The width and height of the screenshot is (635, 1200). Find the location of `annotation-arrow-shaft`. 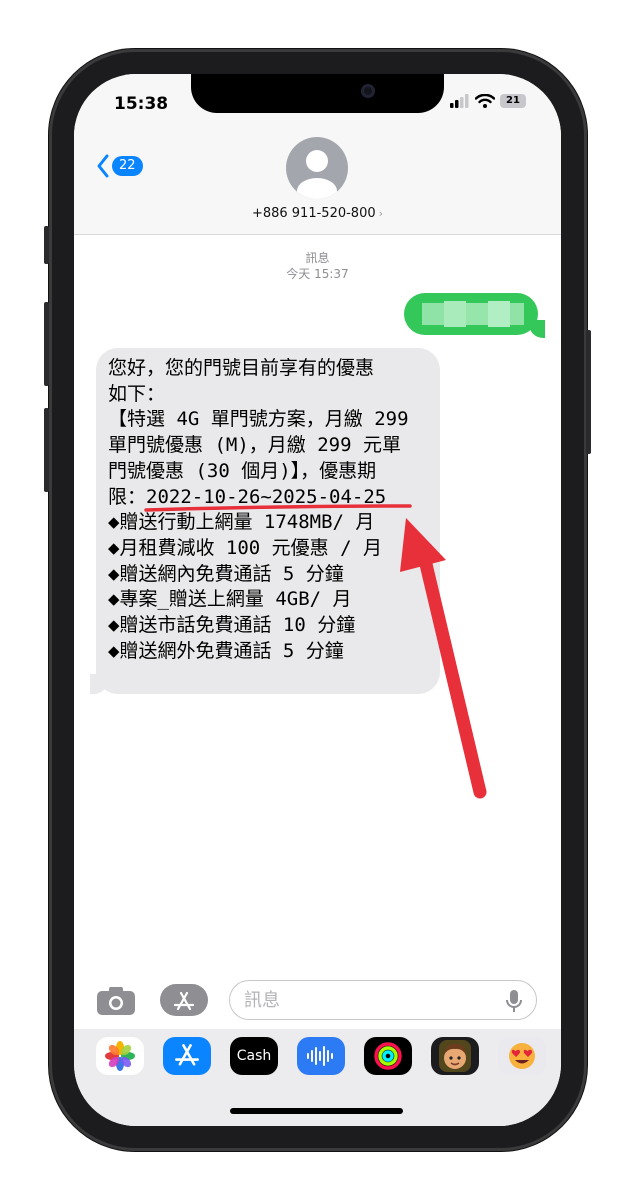

annotation-arrow-shaft is located at coordinates (452, 676).